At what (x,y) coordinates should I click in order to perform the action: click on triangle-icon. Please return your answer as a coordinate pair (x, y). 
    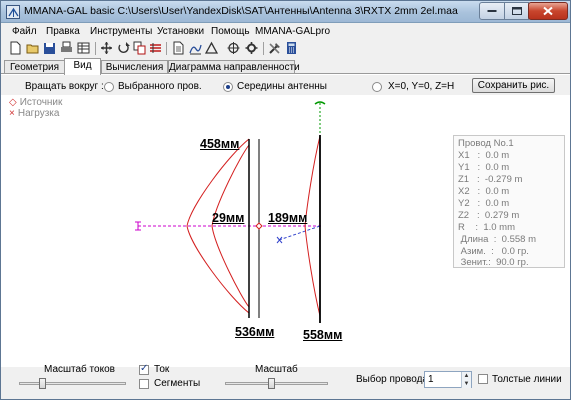
    Looking at the image, I should click on (211, 48).